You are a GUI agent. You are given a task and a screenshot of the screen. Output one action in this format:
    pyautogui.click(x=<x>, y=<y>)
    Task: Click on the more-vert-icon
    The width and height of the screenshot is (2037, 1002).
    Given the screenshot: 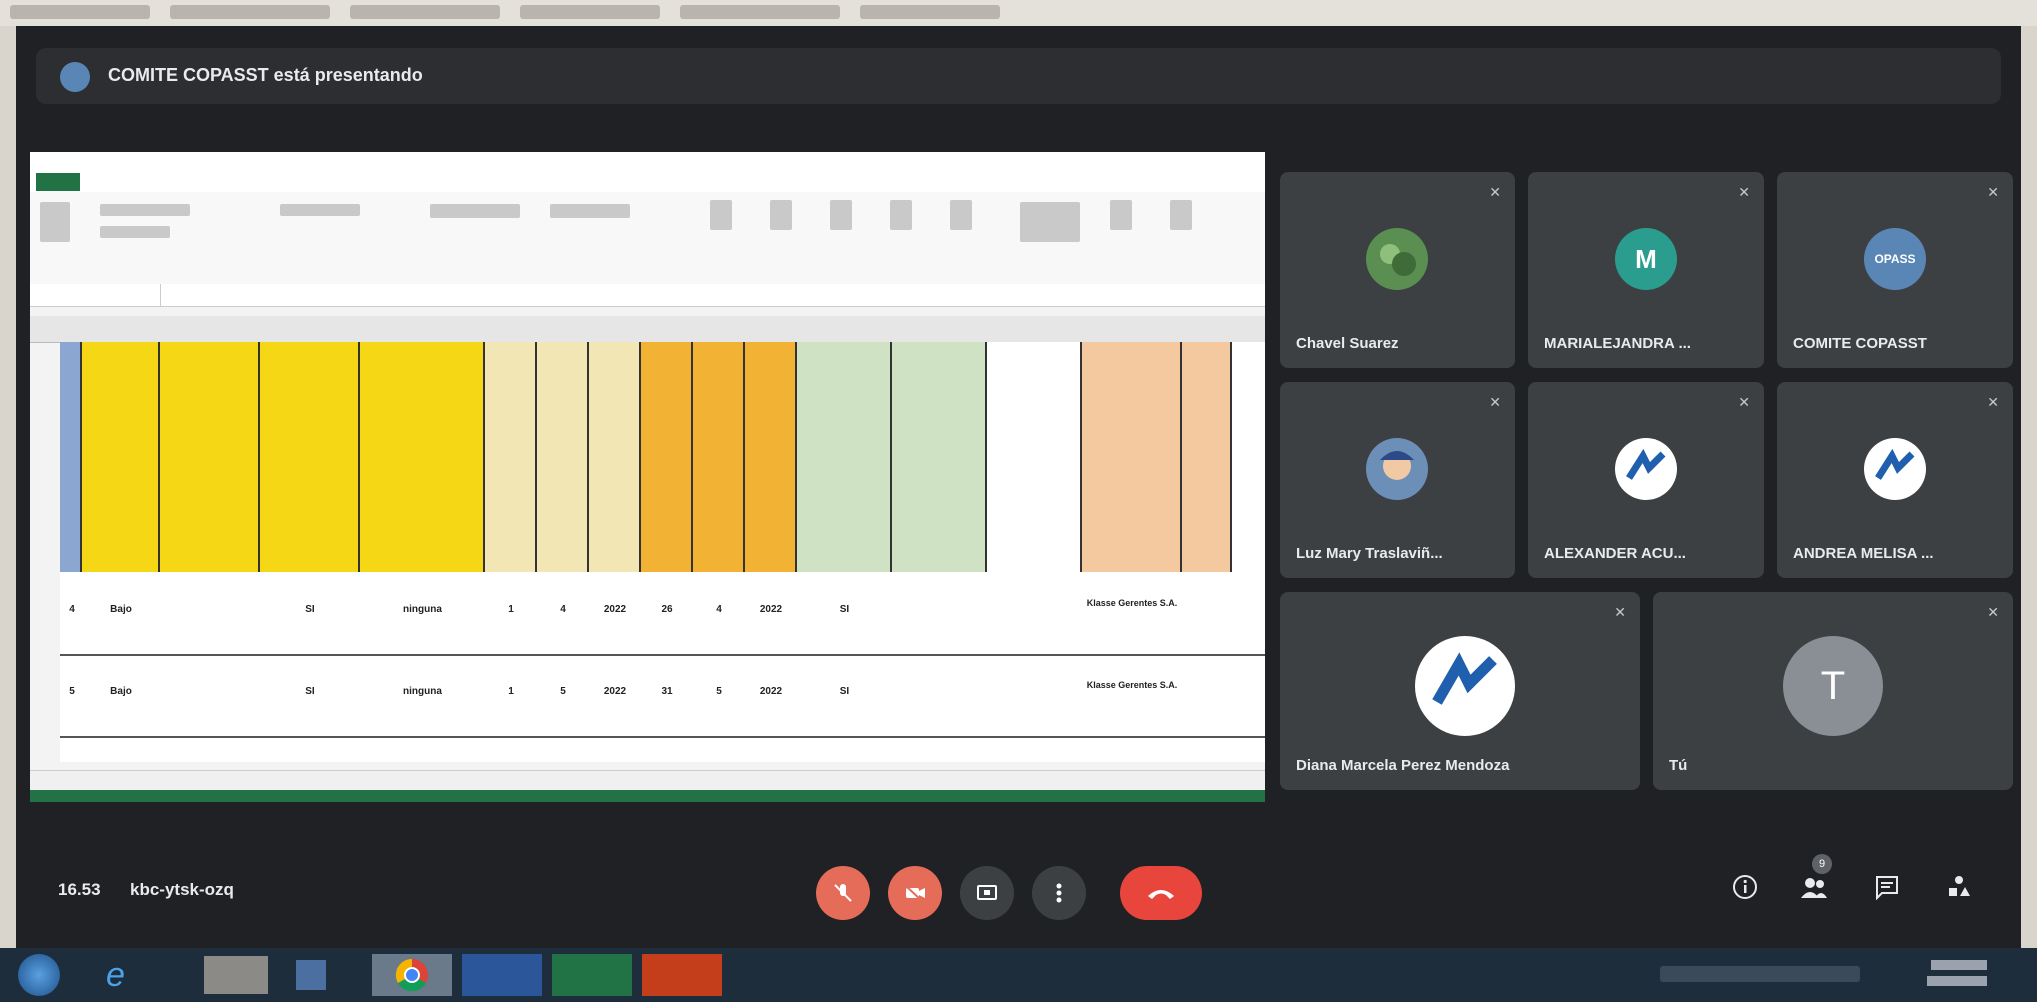 What is the action you would take?
    pyautogui.click(x=1059, y=893)
    